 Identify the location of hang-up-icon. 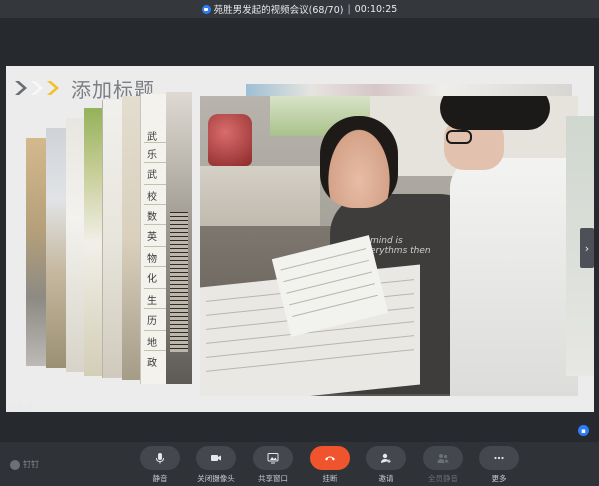
(330, 458).